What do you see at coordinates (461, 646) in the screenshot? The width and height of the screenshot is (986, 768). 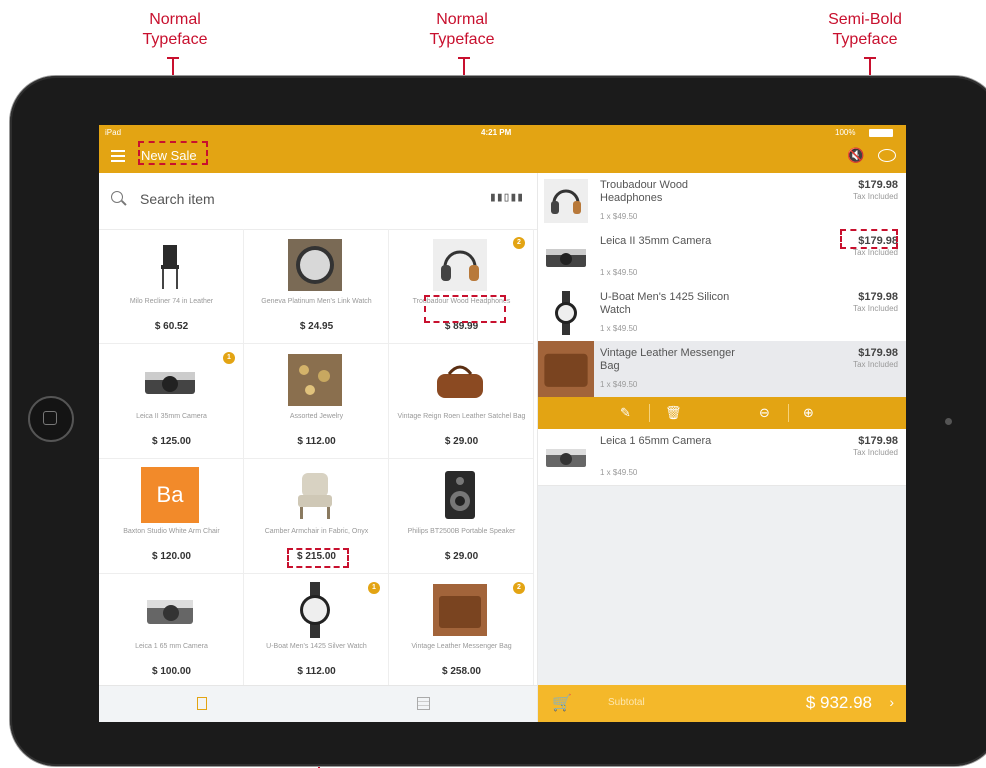 I see `product-name: Vintage Leather Messenger Bag` at bounding box center [461, 646].